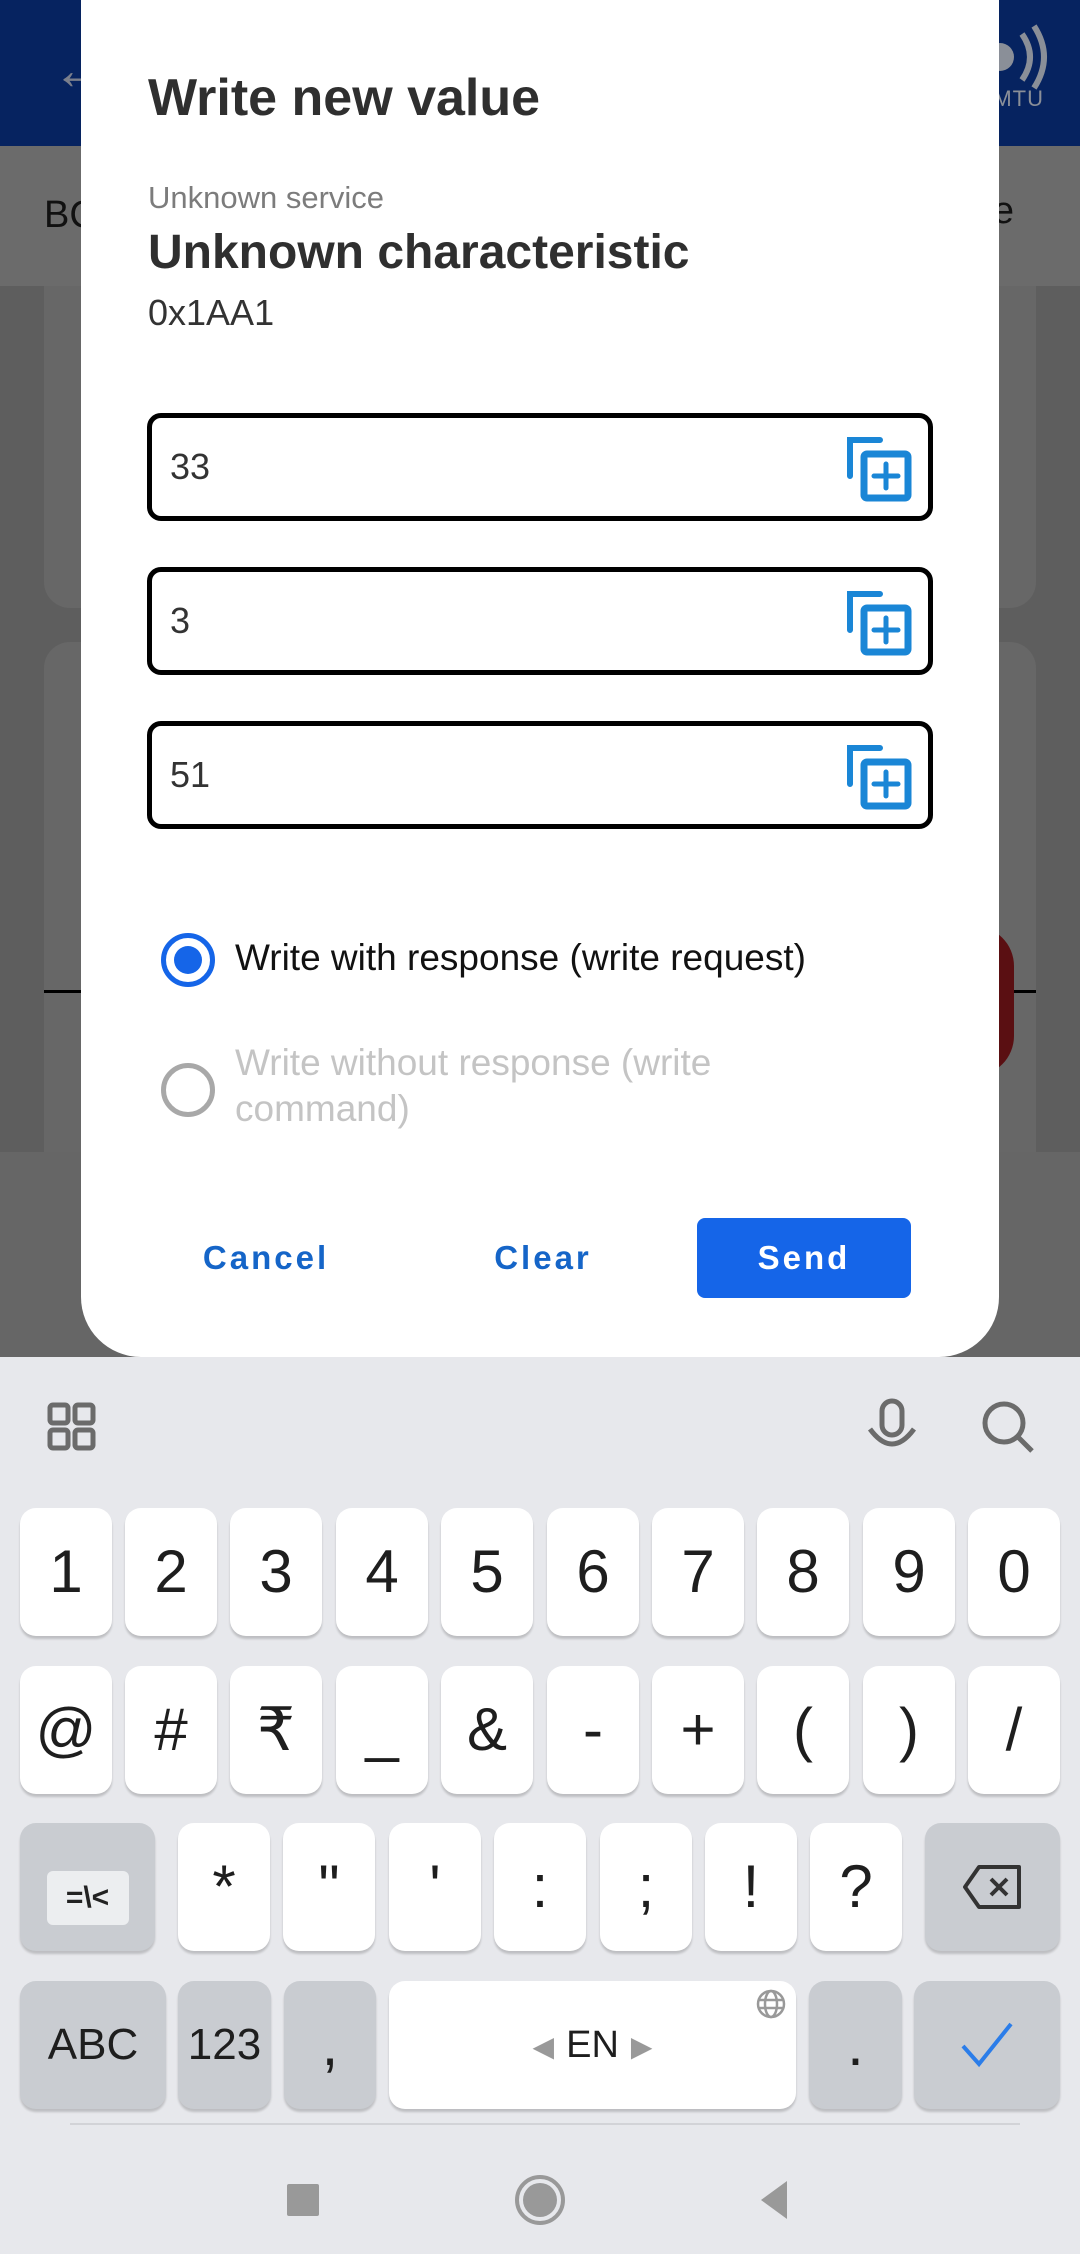  I want to click on key-comma: ,, so click(330, 2045).